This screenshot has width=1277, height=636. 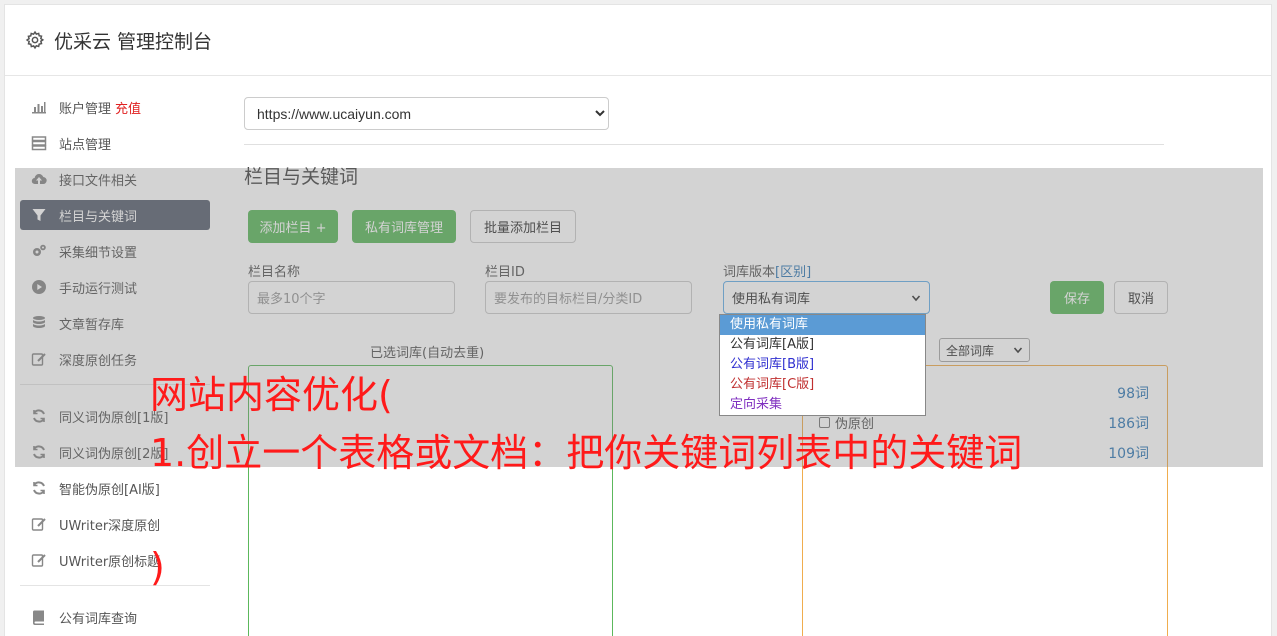 I want to click on dropdown-option-directed: 定向采集, so click(x=822, y=405).